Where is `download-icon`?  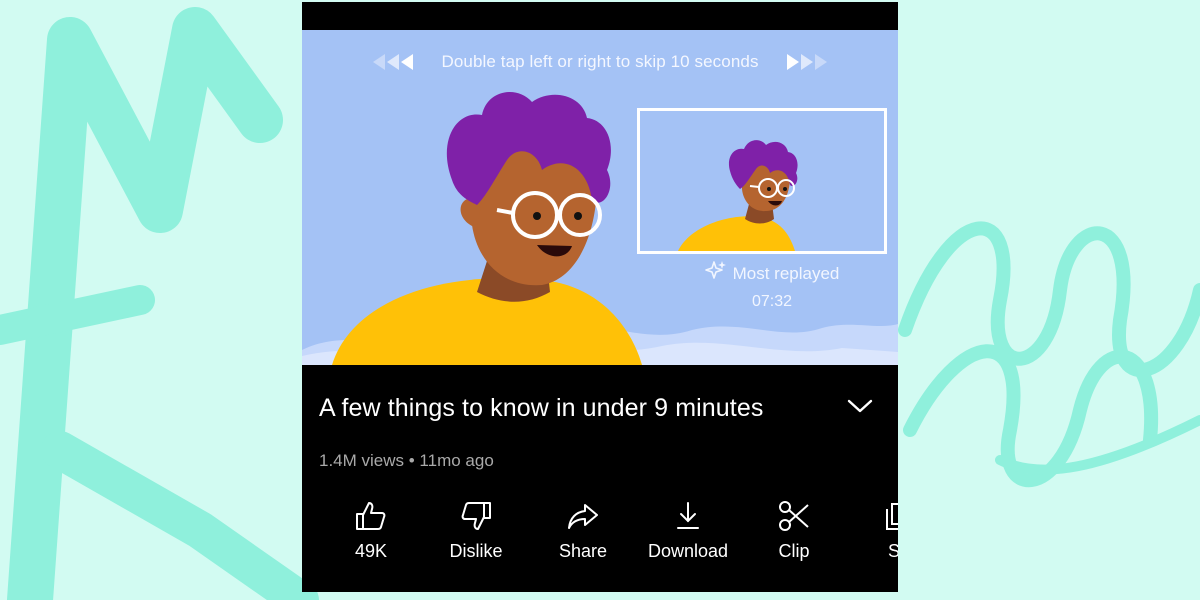
download-icon is located at coordinates (688, 516).